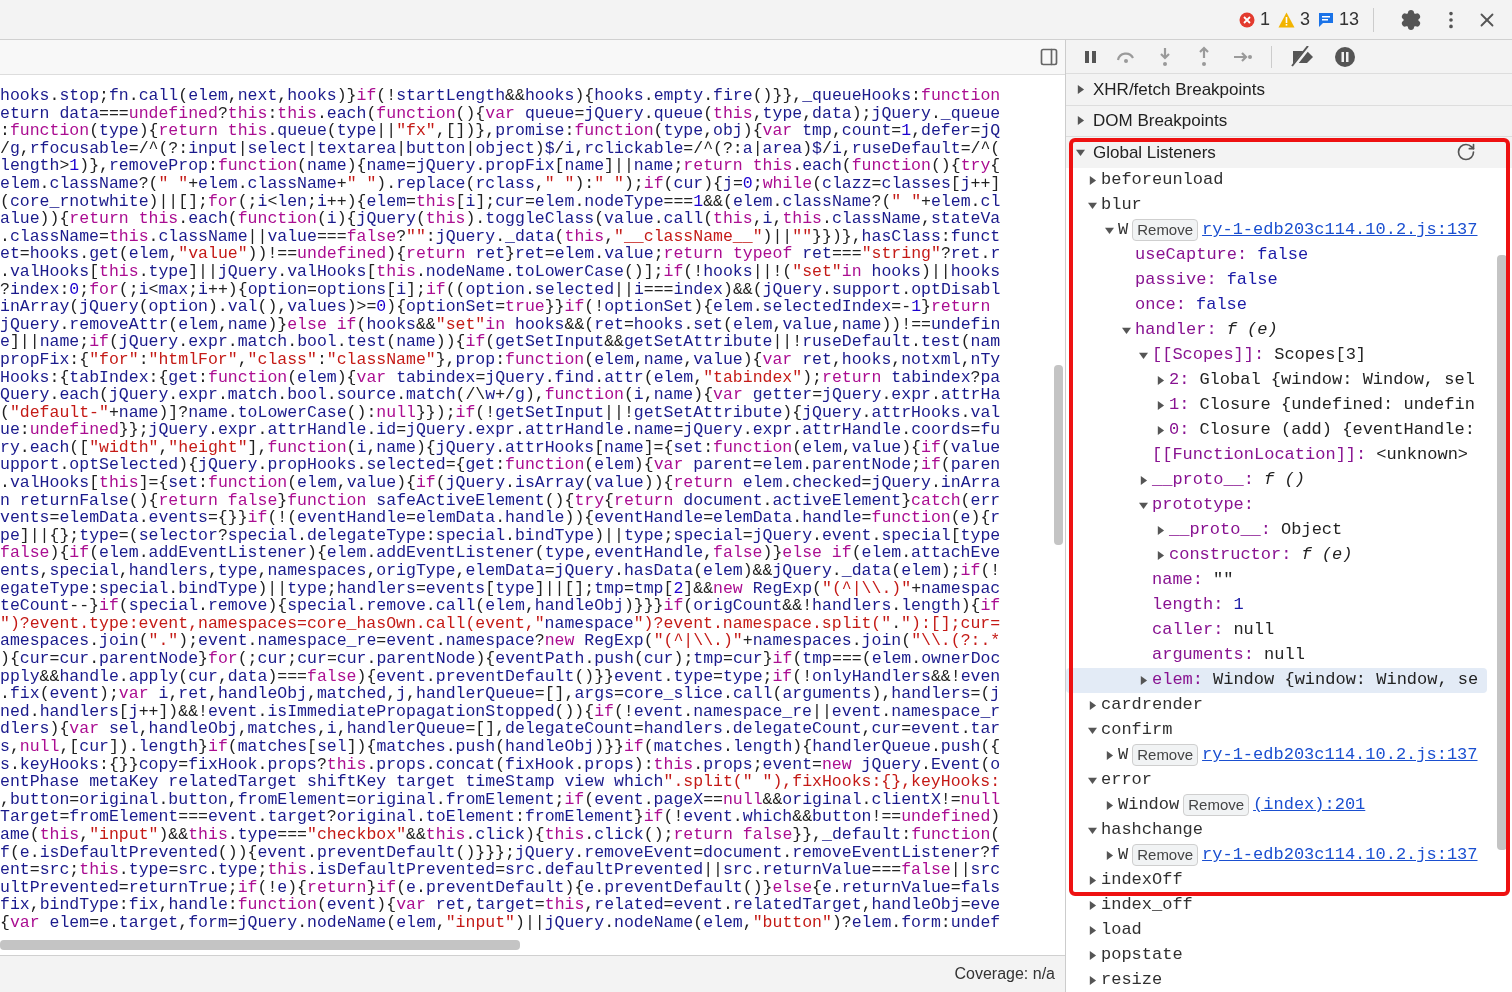  I want to click on code-line: jQuery.removeAttr(elem,name)}else if(hooks&&"set"in hooks&&(ret=hooks.set(elem,value,name))!==undefin, so click(500, 324).